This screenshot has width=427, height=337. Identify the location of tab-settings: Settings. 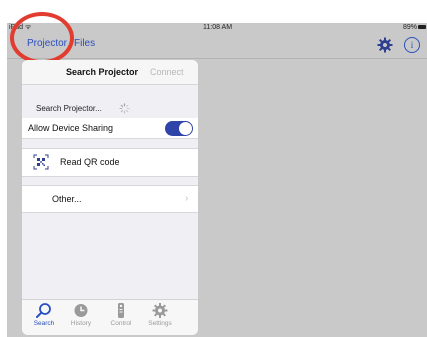
(160, 314).